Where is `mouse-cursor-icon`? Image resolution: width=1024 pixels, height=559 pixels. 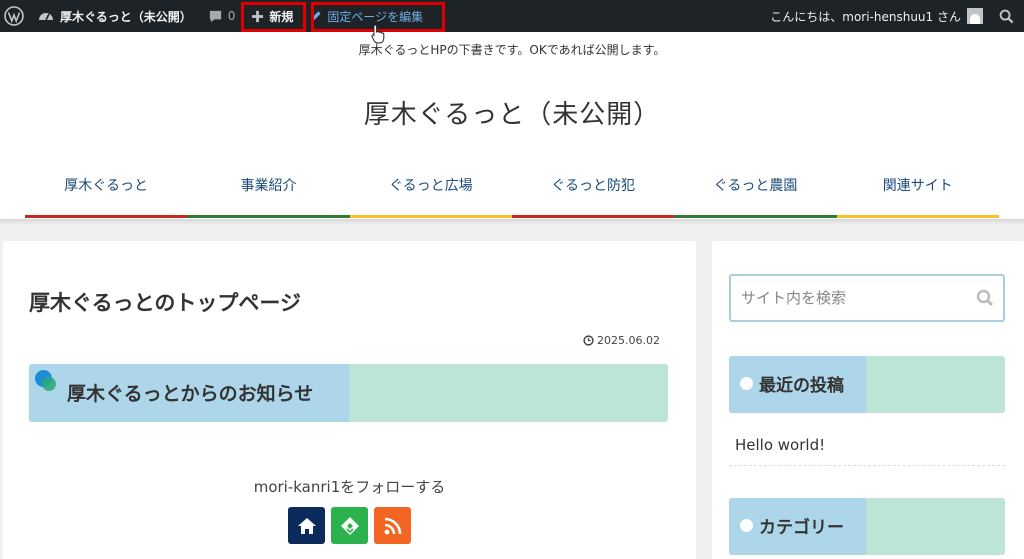 mouse-cursor-icon is located at coordinates (378, 34).